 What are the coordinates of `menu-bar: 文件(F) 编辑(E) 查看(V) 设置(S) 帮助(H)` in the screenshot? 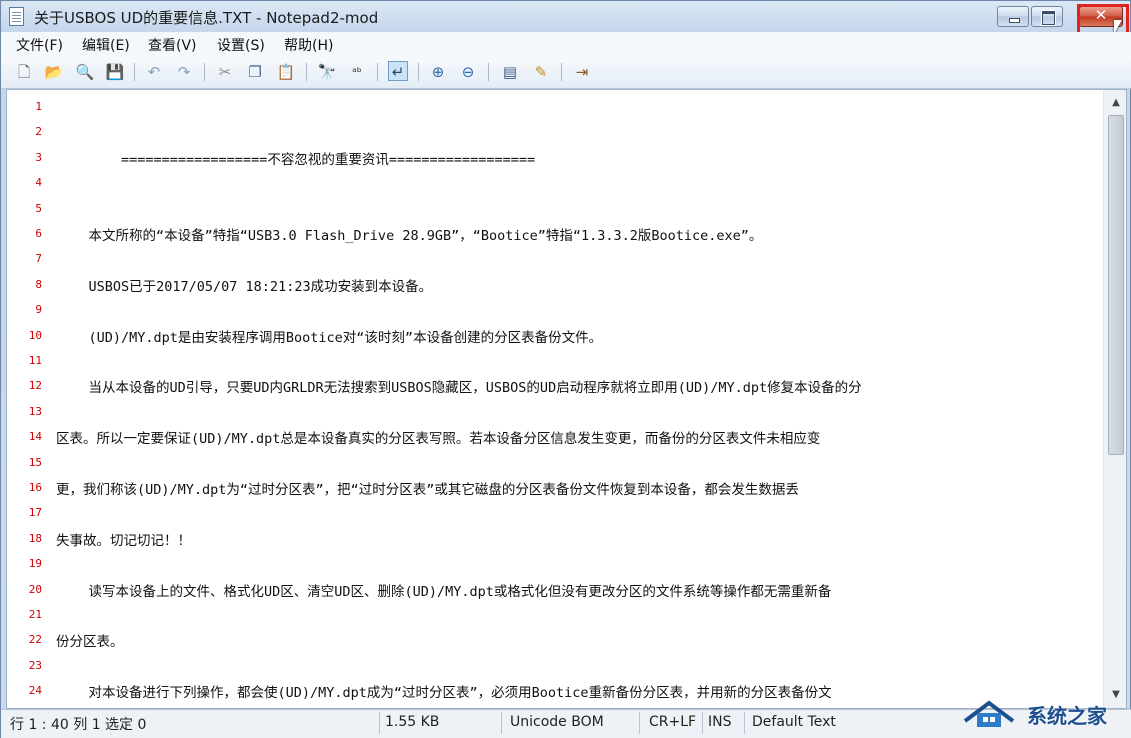 It's located at (566, 43).